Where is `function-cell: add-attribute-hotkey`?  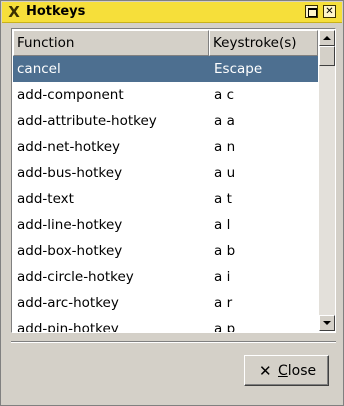 function-cell: add-attribute-hotkey is located at coordinates (87, 121).